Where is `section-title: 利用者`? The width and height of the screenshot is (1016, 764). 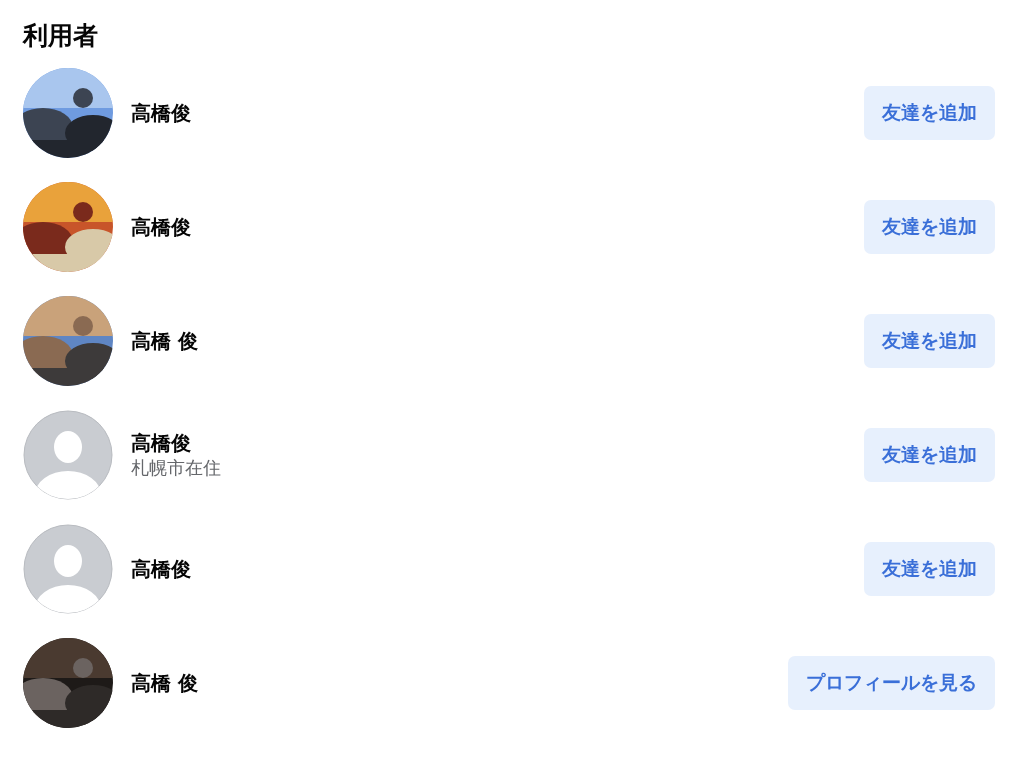
section-title: 利用者 is located at coordinates (61, 36).